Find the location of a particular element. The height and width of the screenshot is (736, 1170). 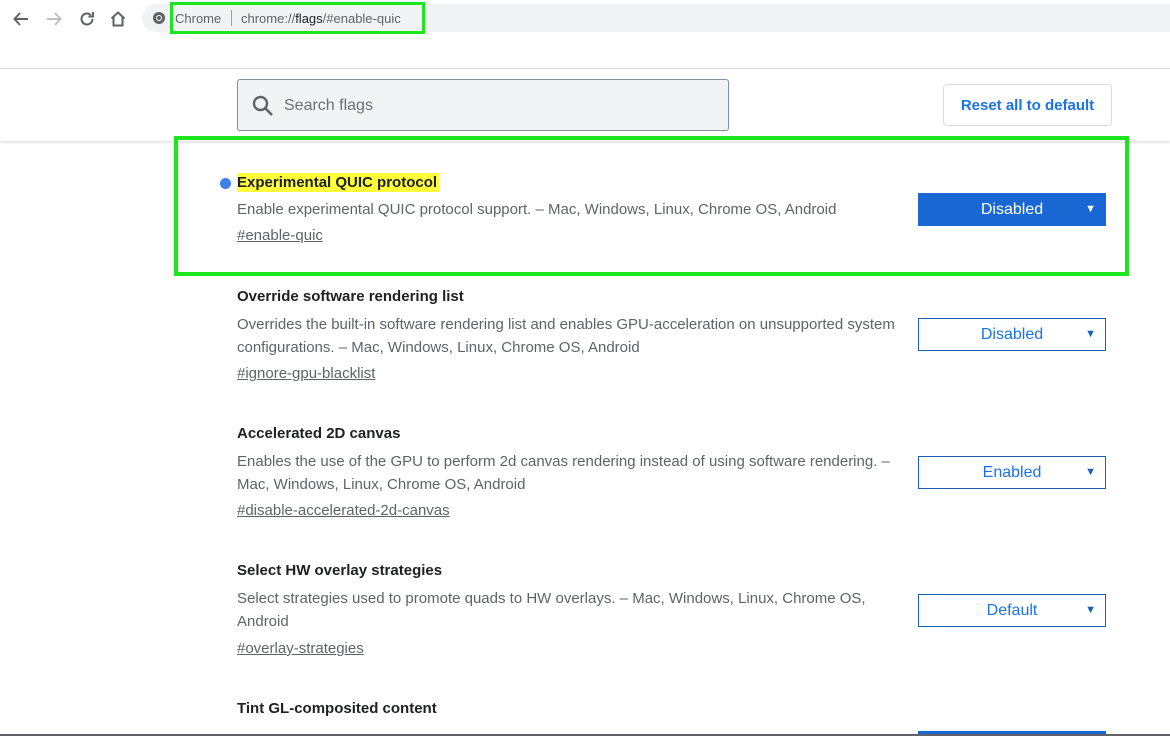

arrow-left-icon is located at coordinates (20, 19).